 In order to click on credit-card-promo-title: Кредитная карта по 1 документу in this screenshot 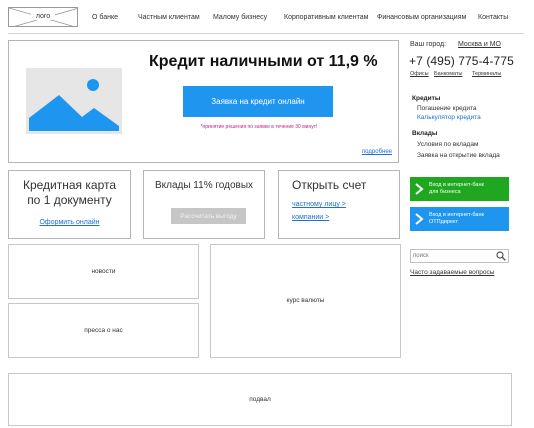, I will do `click(69, 193)`.